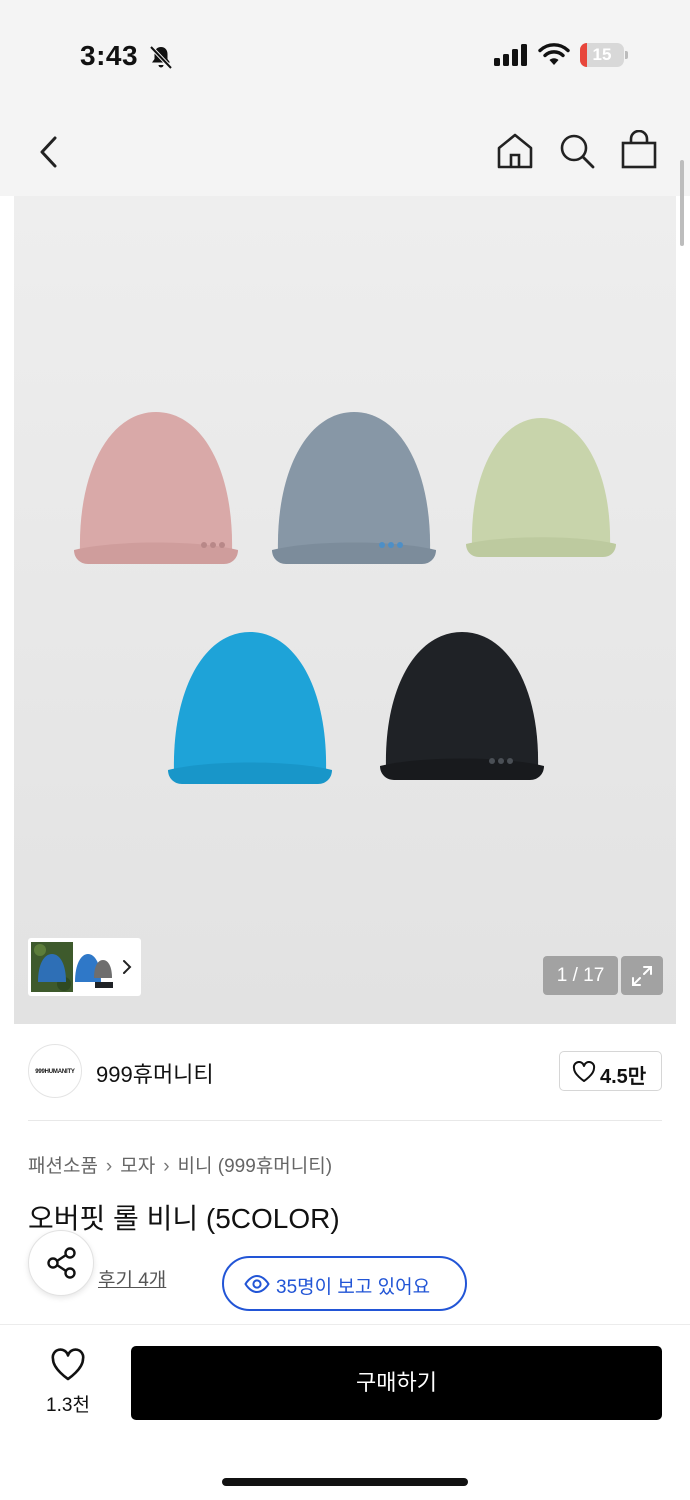 The image size is (690, 1500). Describe the element at coordinates (63, 1166) in the screenshot. I see `breadcrumb-item-fashion: 패션소품` at that location.